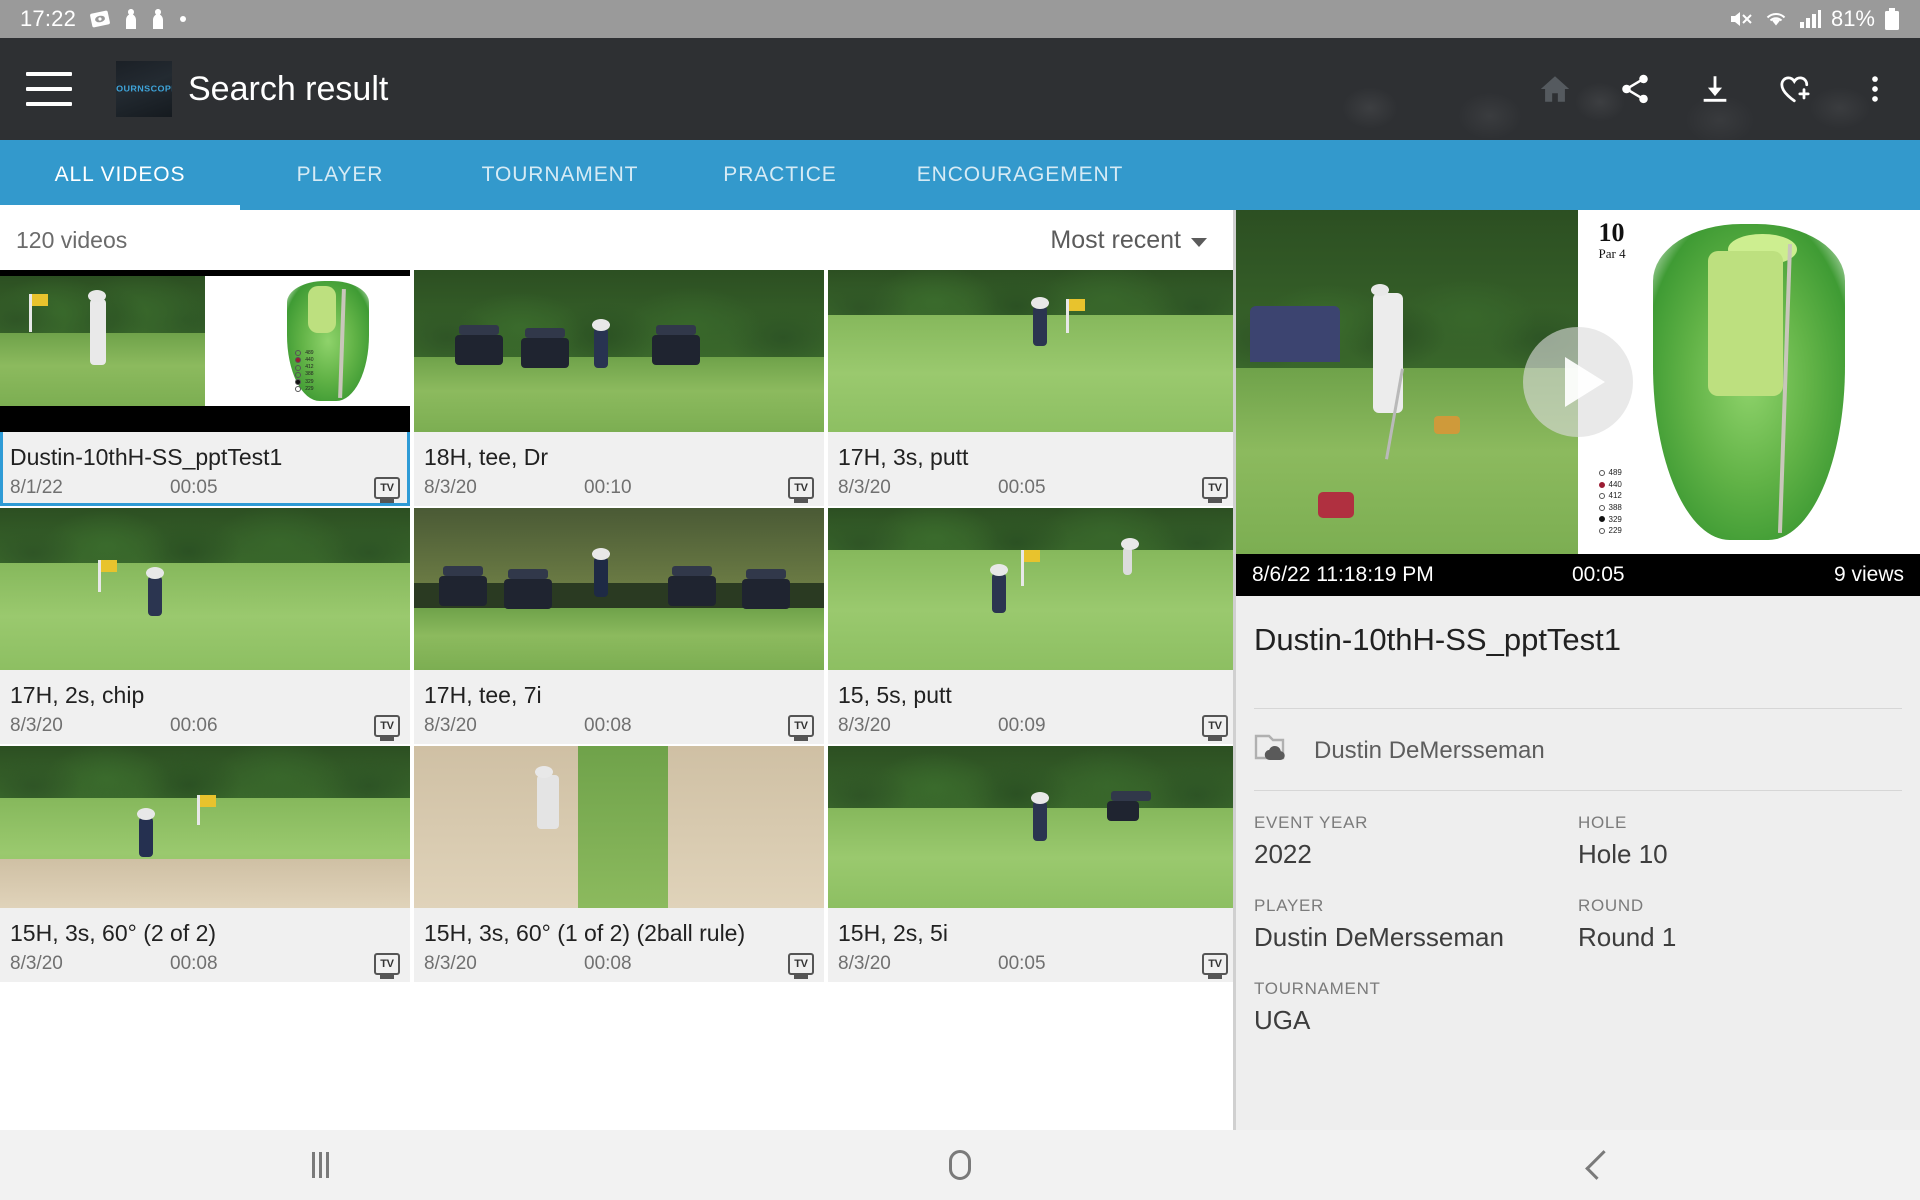 The image size is (1920, 1200). I want to click on video-card-meta: Dustin-10thH-SS_pptTest1 8/1/22 00:05 TV, so click(205, 469).